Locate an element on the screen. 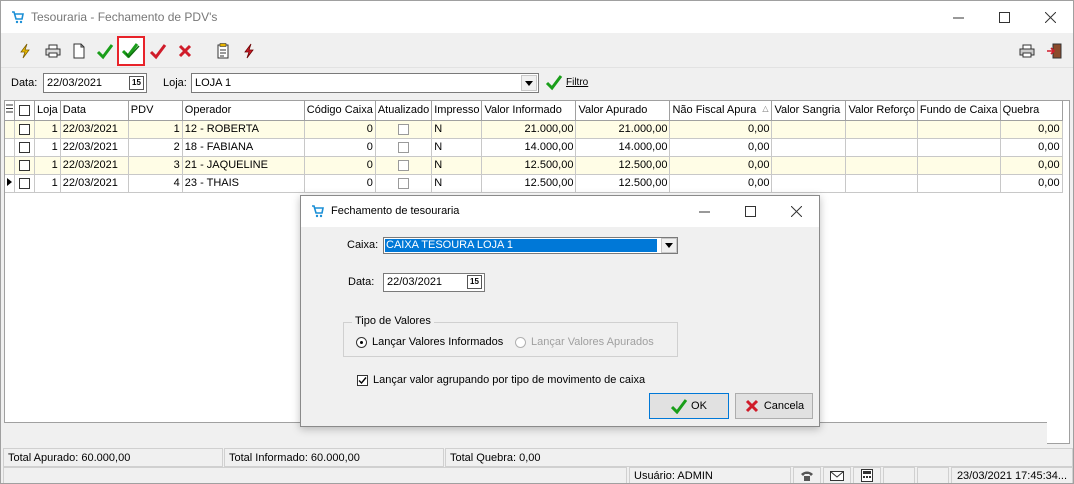 The width and height of the screenshot is (1074, 484). title-bar: Tesouraria - Fechamento de PDV's is located at coordinates (537, 17).